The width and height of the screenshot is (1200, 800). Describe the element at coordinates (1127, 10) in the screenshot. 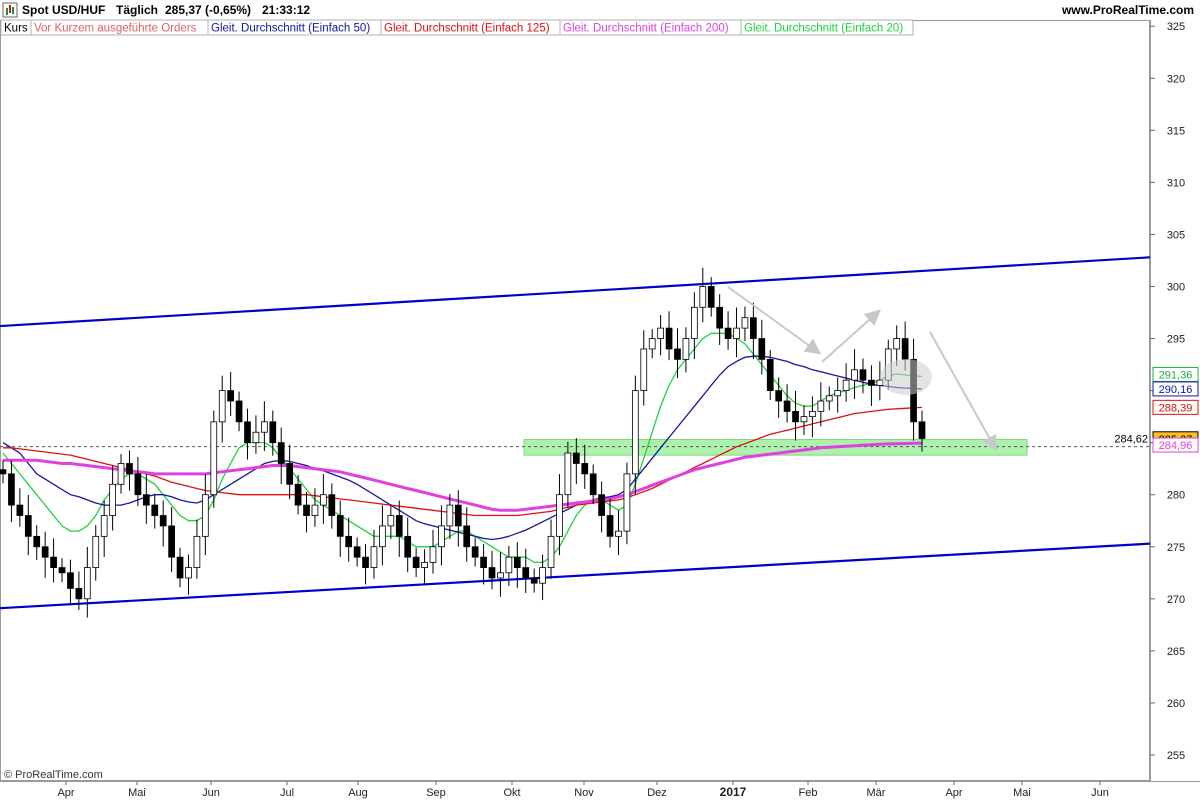

I see `site-link: www.ProRealTime.com` at that location.